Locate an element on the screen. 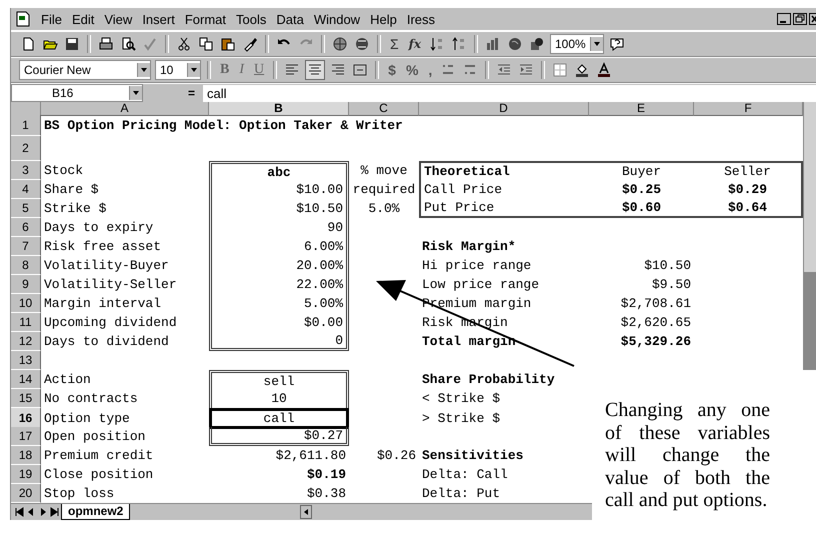 The height and width of the screenshot is (540, 816). document-icon is located at coordinates (23, 19).